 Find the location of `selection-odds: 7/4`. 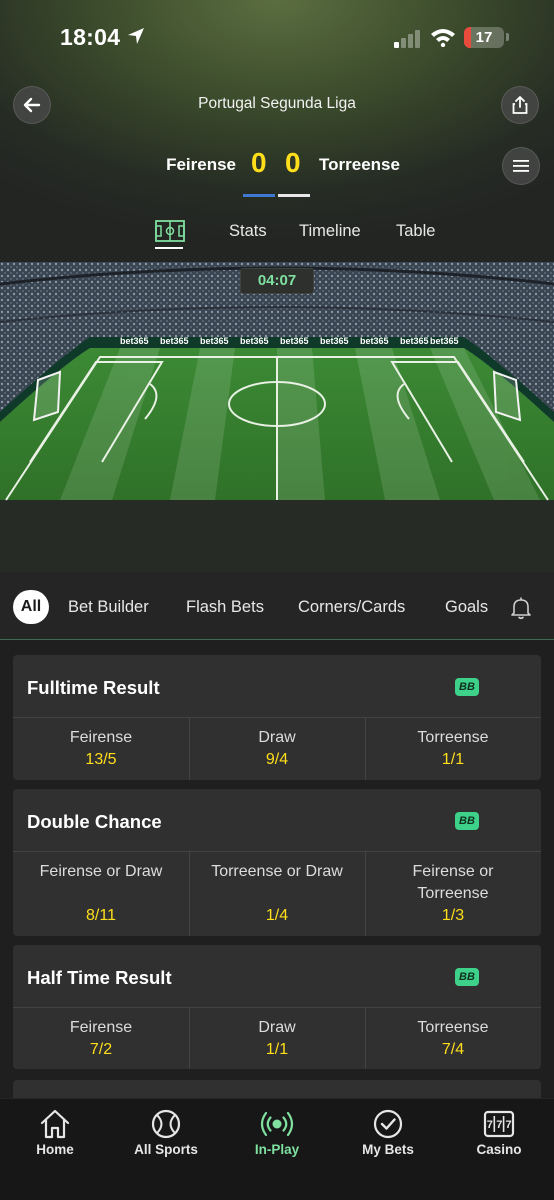

selection-odds: 7/4 is located at coordinates (453, 1049).